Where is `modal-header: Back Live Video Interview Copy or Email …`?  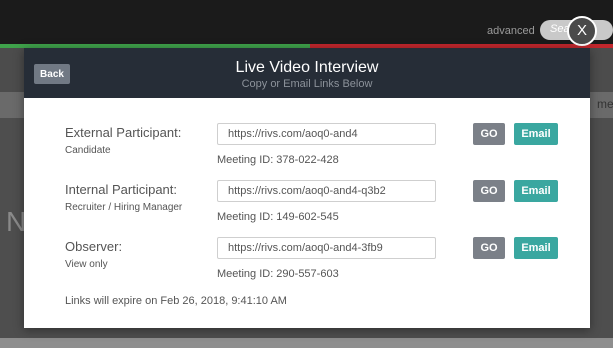 modal-header: Back Live Video Interview Copy or Email … is located at coordinates (307, 73).